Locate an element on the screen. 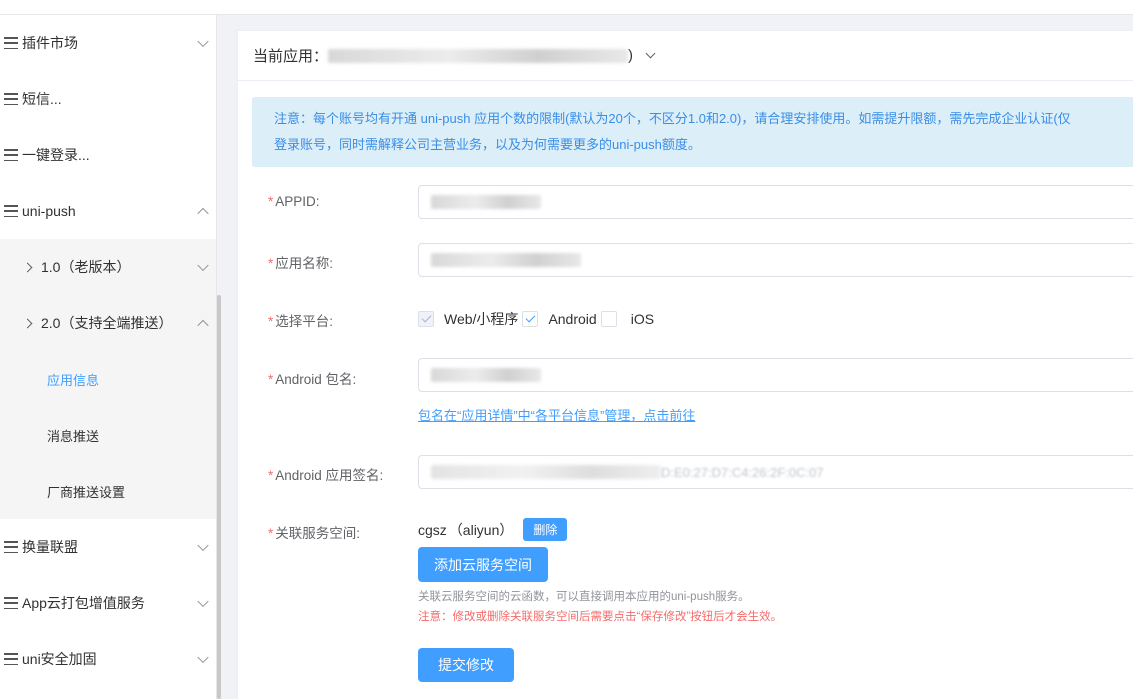  ios-checkbox is located at coordinates (608, 319).